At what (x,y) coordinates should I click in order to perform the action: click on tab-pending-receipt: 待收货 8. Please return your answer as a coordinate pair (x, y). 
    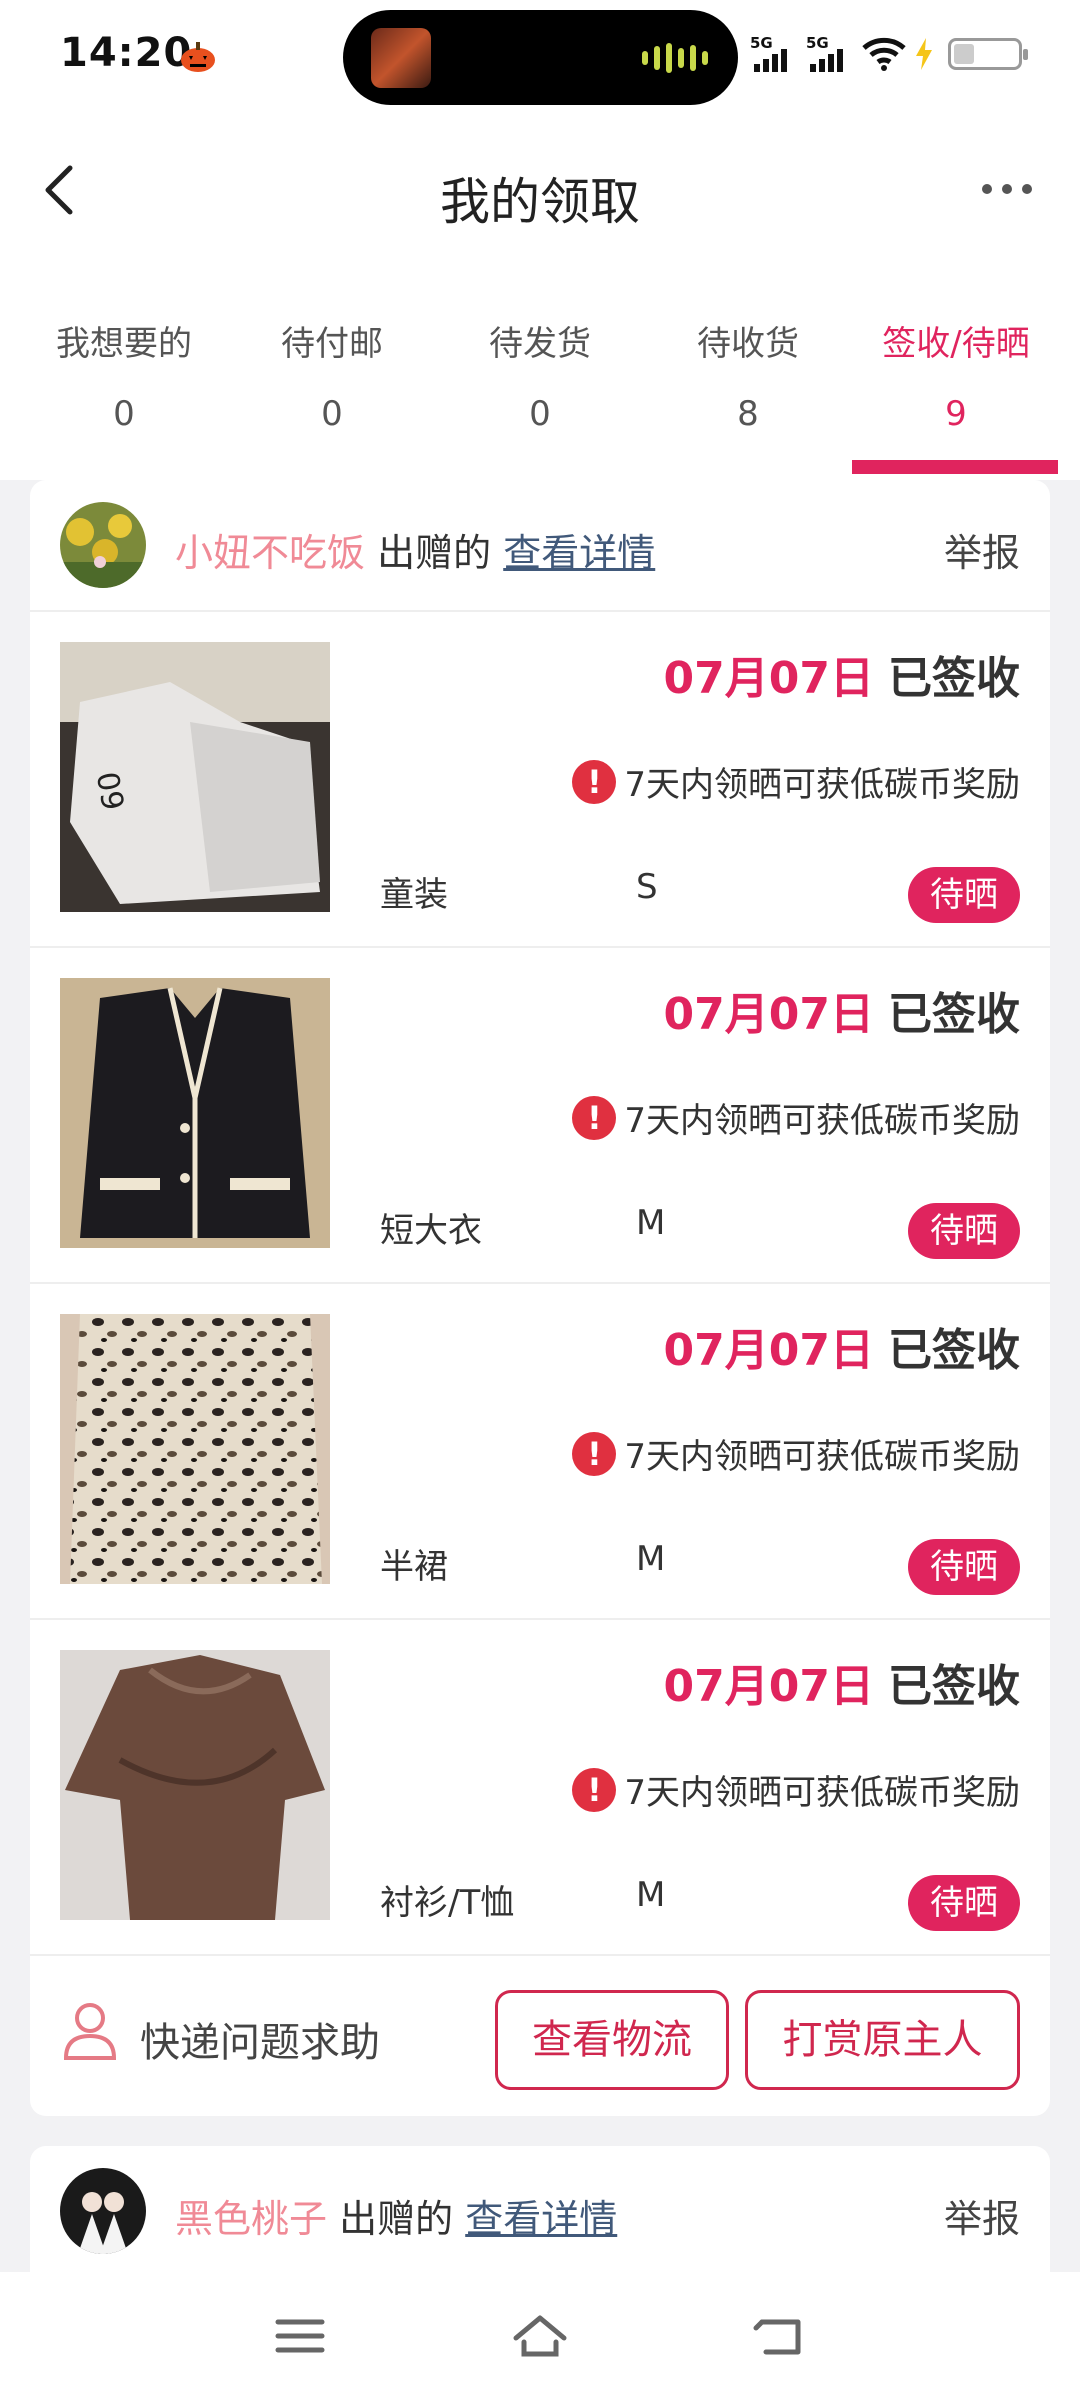
    Looking at the image, I should click on (748, 375).